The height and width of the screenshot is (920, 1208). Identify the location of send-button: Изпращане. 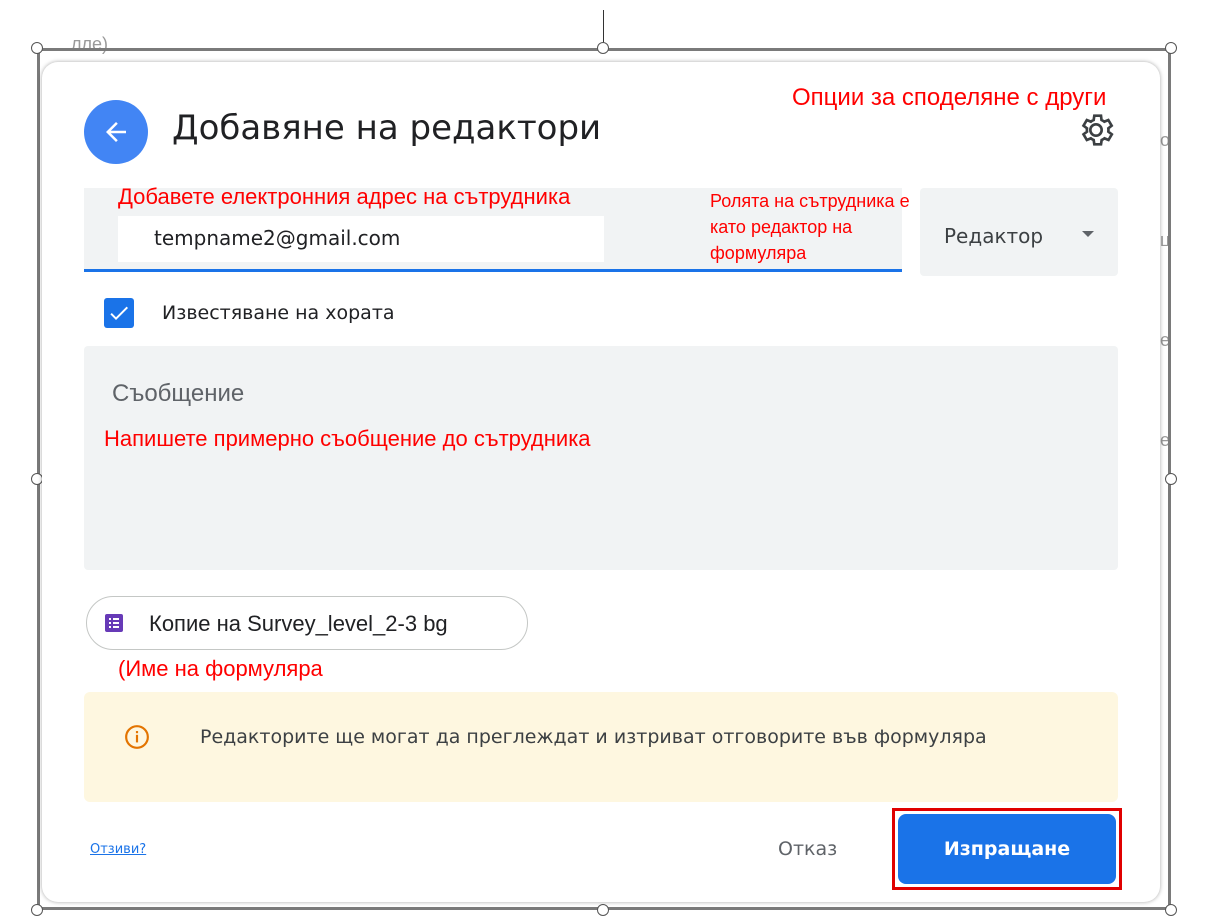
(1007, 849).